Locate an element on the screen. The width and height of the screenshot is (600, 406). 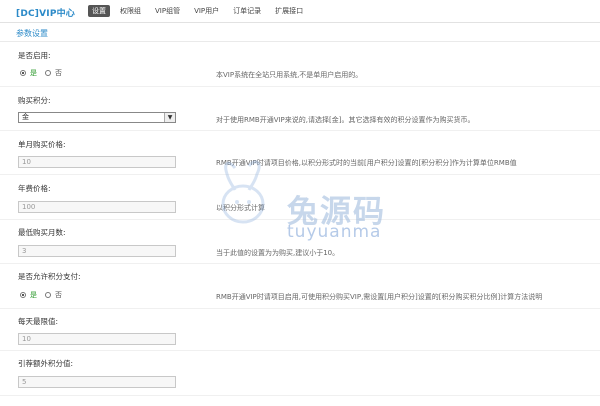
top-nav: 设置 权限组 VIP组管 VIP用户 订单记录 扩展接口 is located at coordinates (197, 11).